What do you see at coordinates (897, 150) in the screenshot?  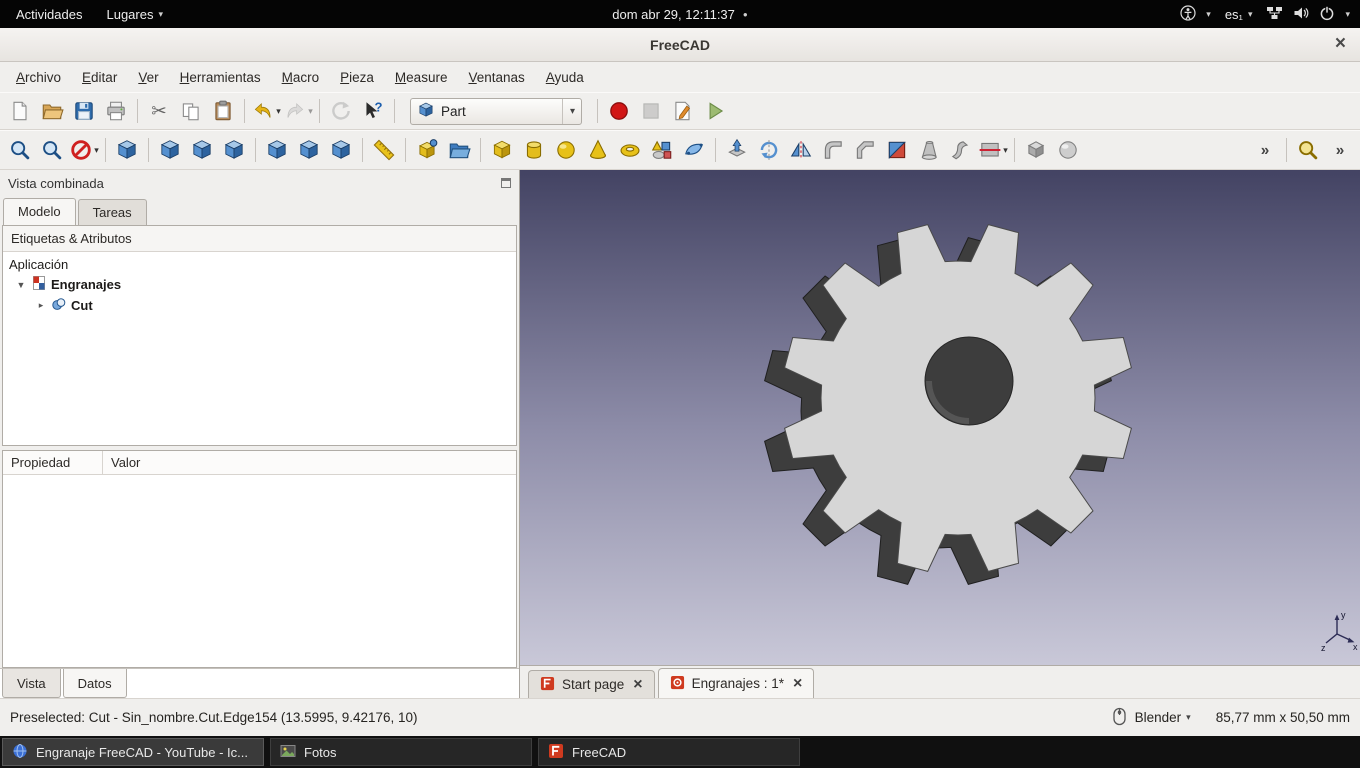 I see `ruled-surface-button` at bounding box center [897, 150].